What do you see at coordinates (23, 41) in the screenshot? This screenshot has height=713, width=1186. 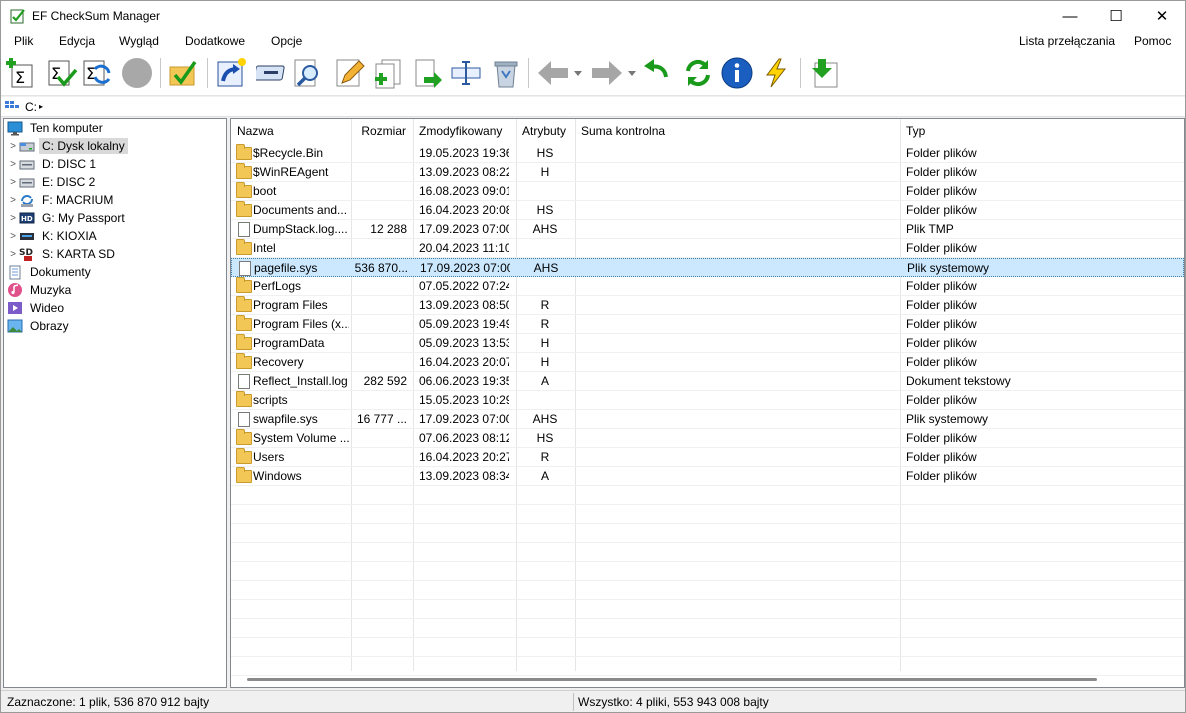 I see `menu-plik: Plik` at bounding box center [23, 41].